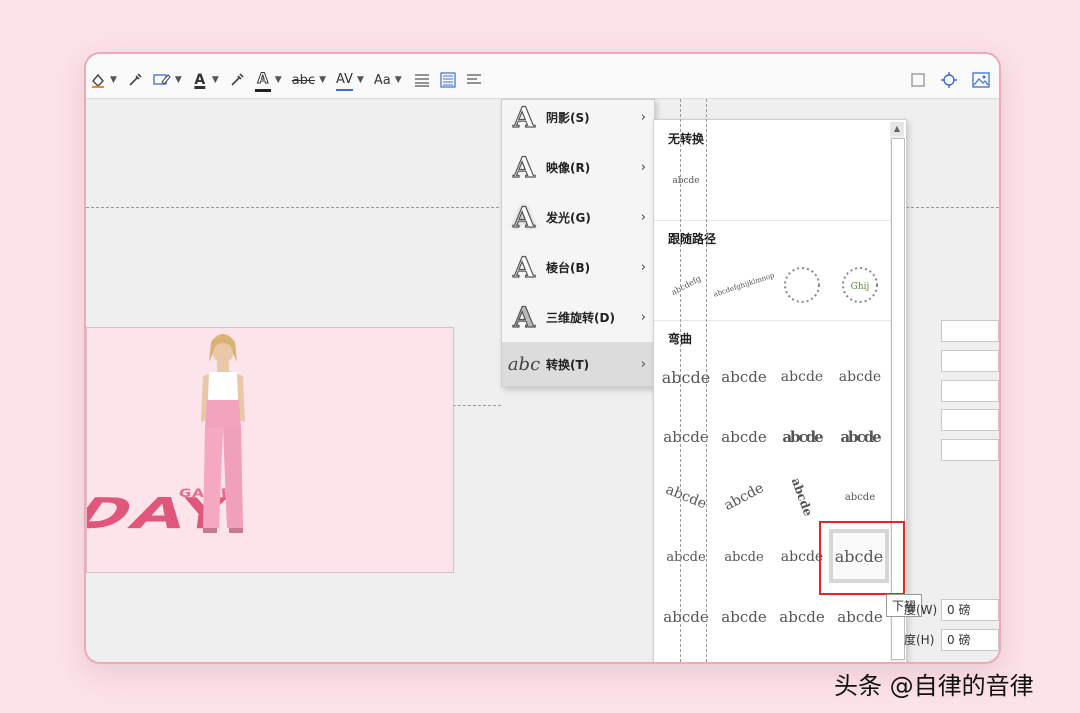 This screenshot has width=1080, height=713. What do you see at coordinates (270, 450) in the screenshot?
I see `slide-thumbnail: GAME DAY` at bounding box center [270, 450].